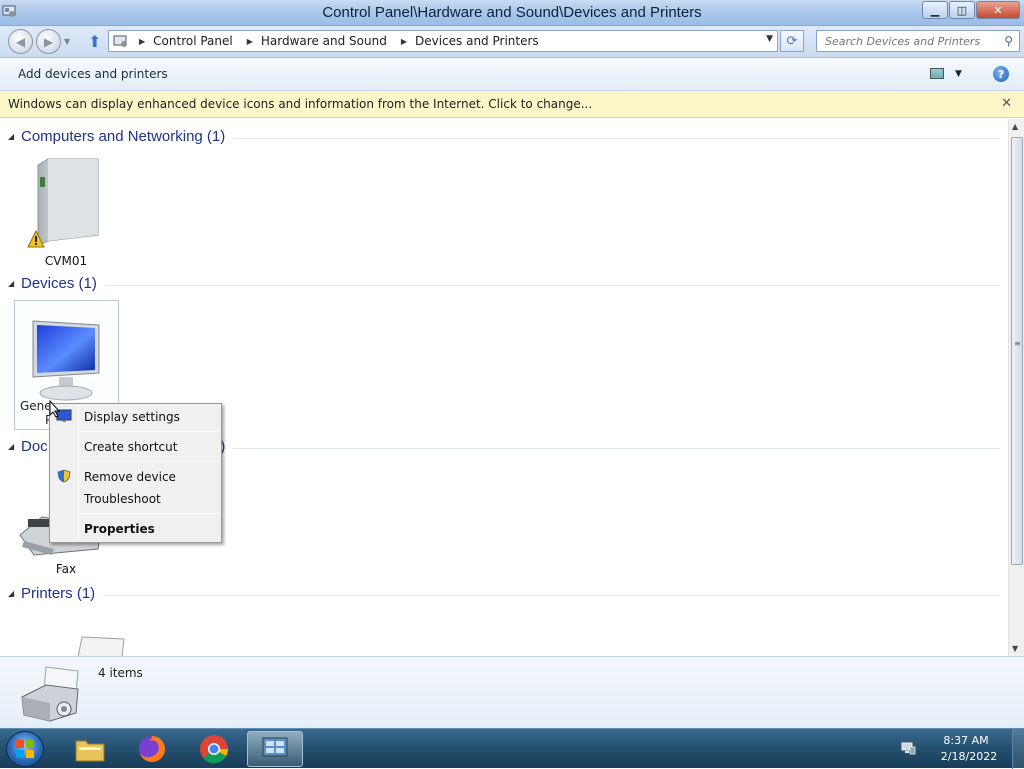 The width and height of the screenshot is (1024, 769). I want to click on search-icon: ⚲, so click(1008, 41).